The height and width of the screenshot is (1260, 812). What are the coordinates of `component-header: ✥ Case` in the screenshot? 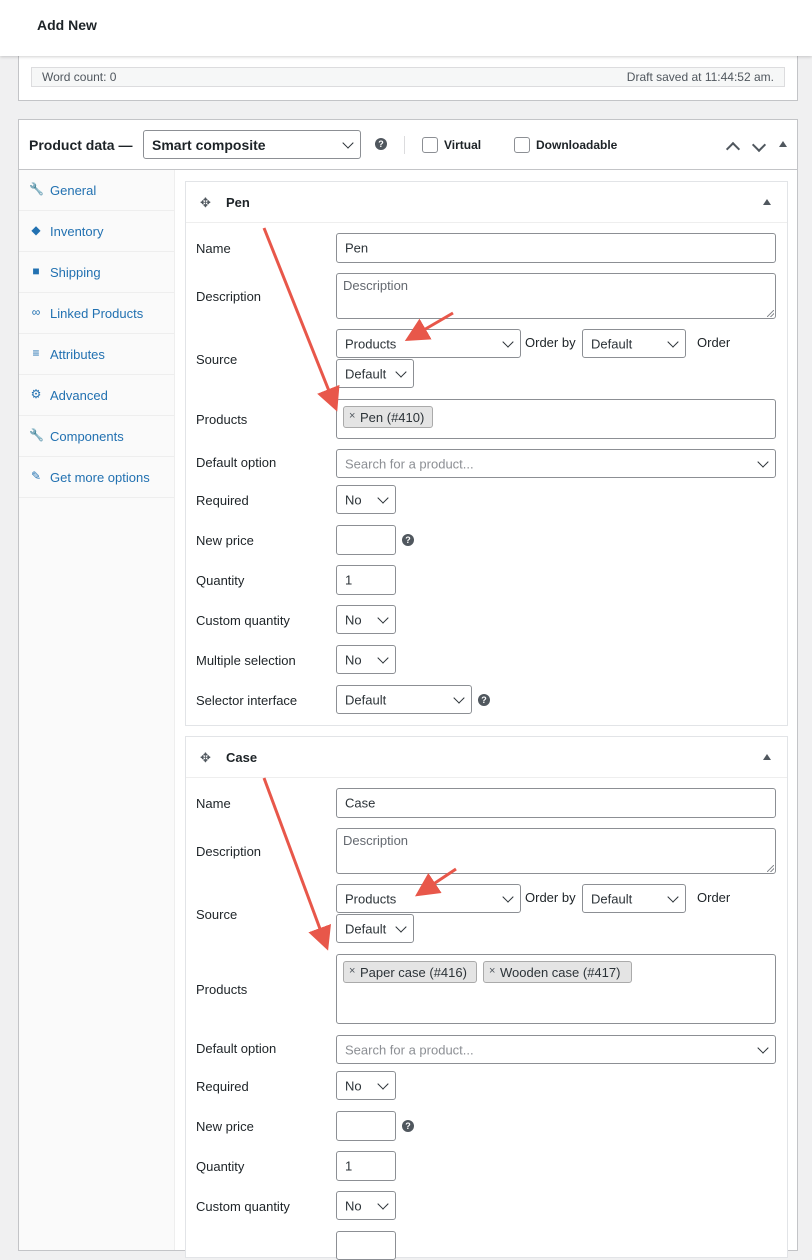 It's located at (486, 757).